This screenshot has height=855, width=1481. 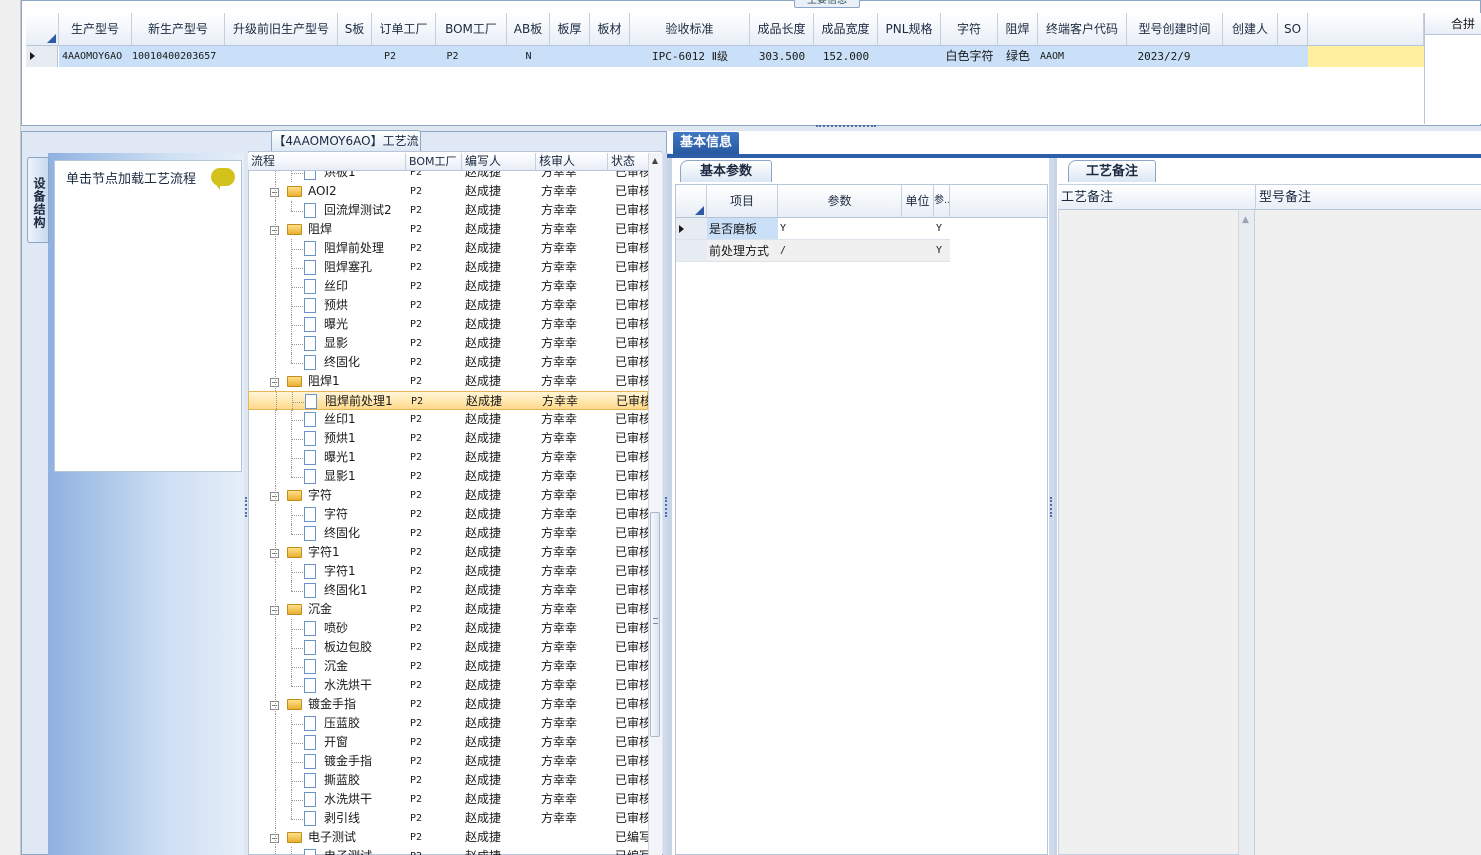 What do you see at coordinates (448, 818) in the screenshot?
I see `tree-step-row: 剥引线 P2 赵成捷 方幸幸 已审核` at bounding box center [448, 818].